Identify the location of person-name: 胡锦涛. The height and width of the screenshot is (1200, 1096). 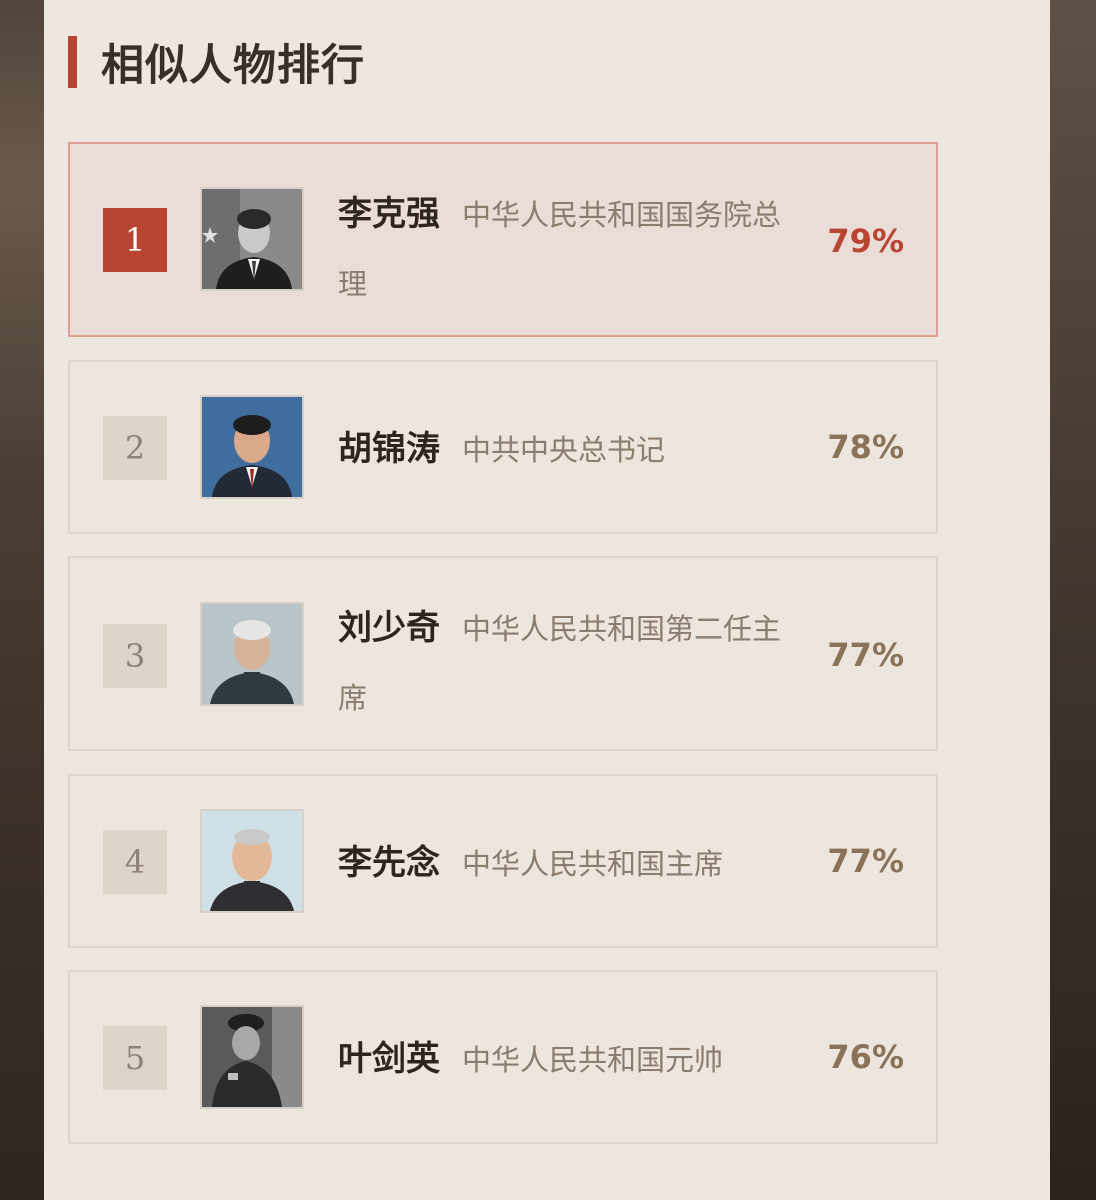
(389, 449).